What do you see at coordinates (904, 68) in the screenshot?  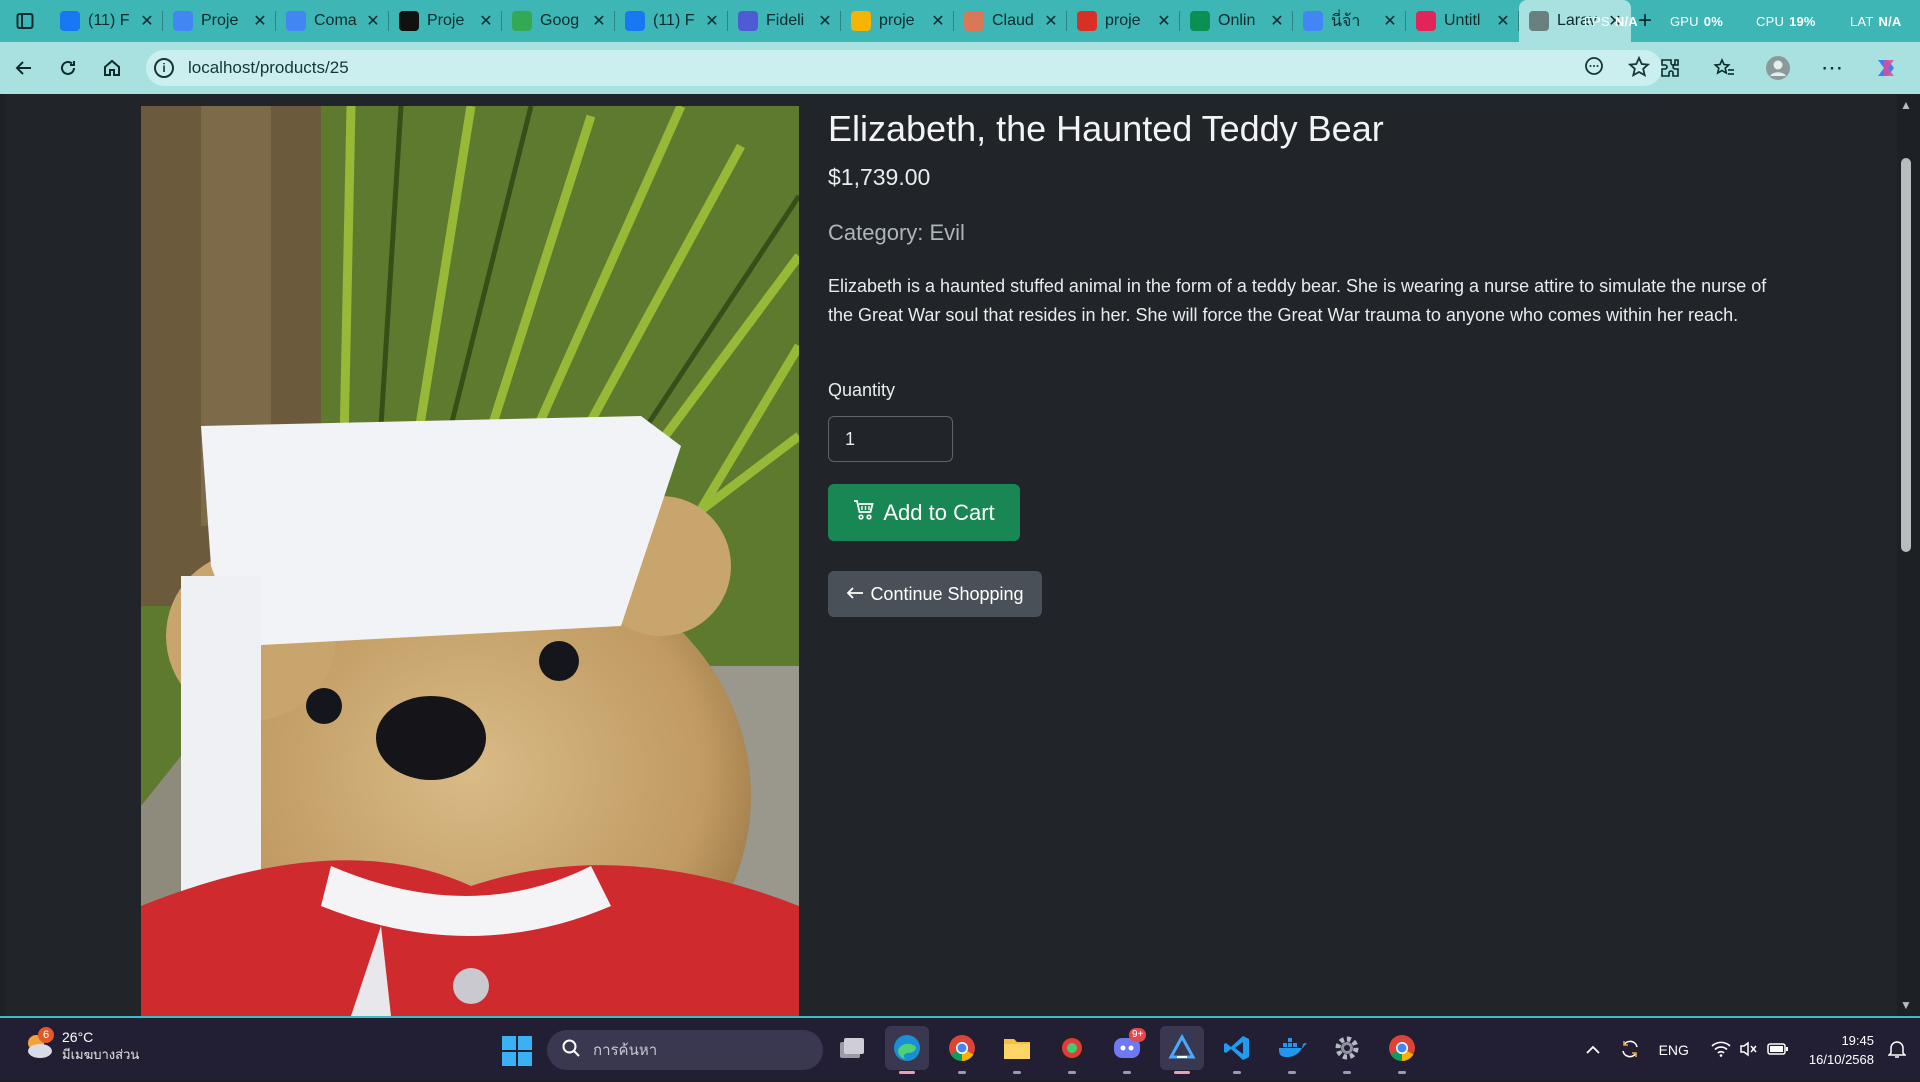 I see `address-bar: i localhost/products/25` at bounding box center [904, 68].